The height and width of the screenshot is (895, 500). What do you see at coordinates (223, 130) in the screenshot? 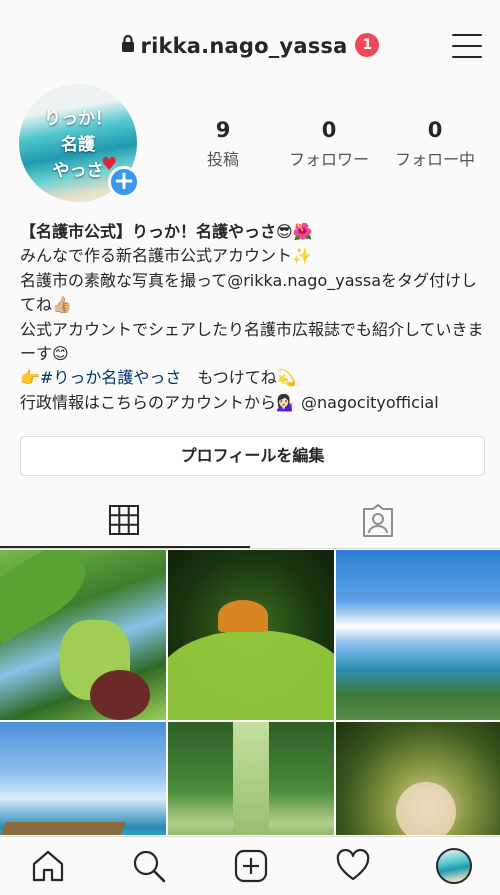
I see `stat-posts-count: 9` at bounding box center [223, 130].